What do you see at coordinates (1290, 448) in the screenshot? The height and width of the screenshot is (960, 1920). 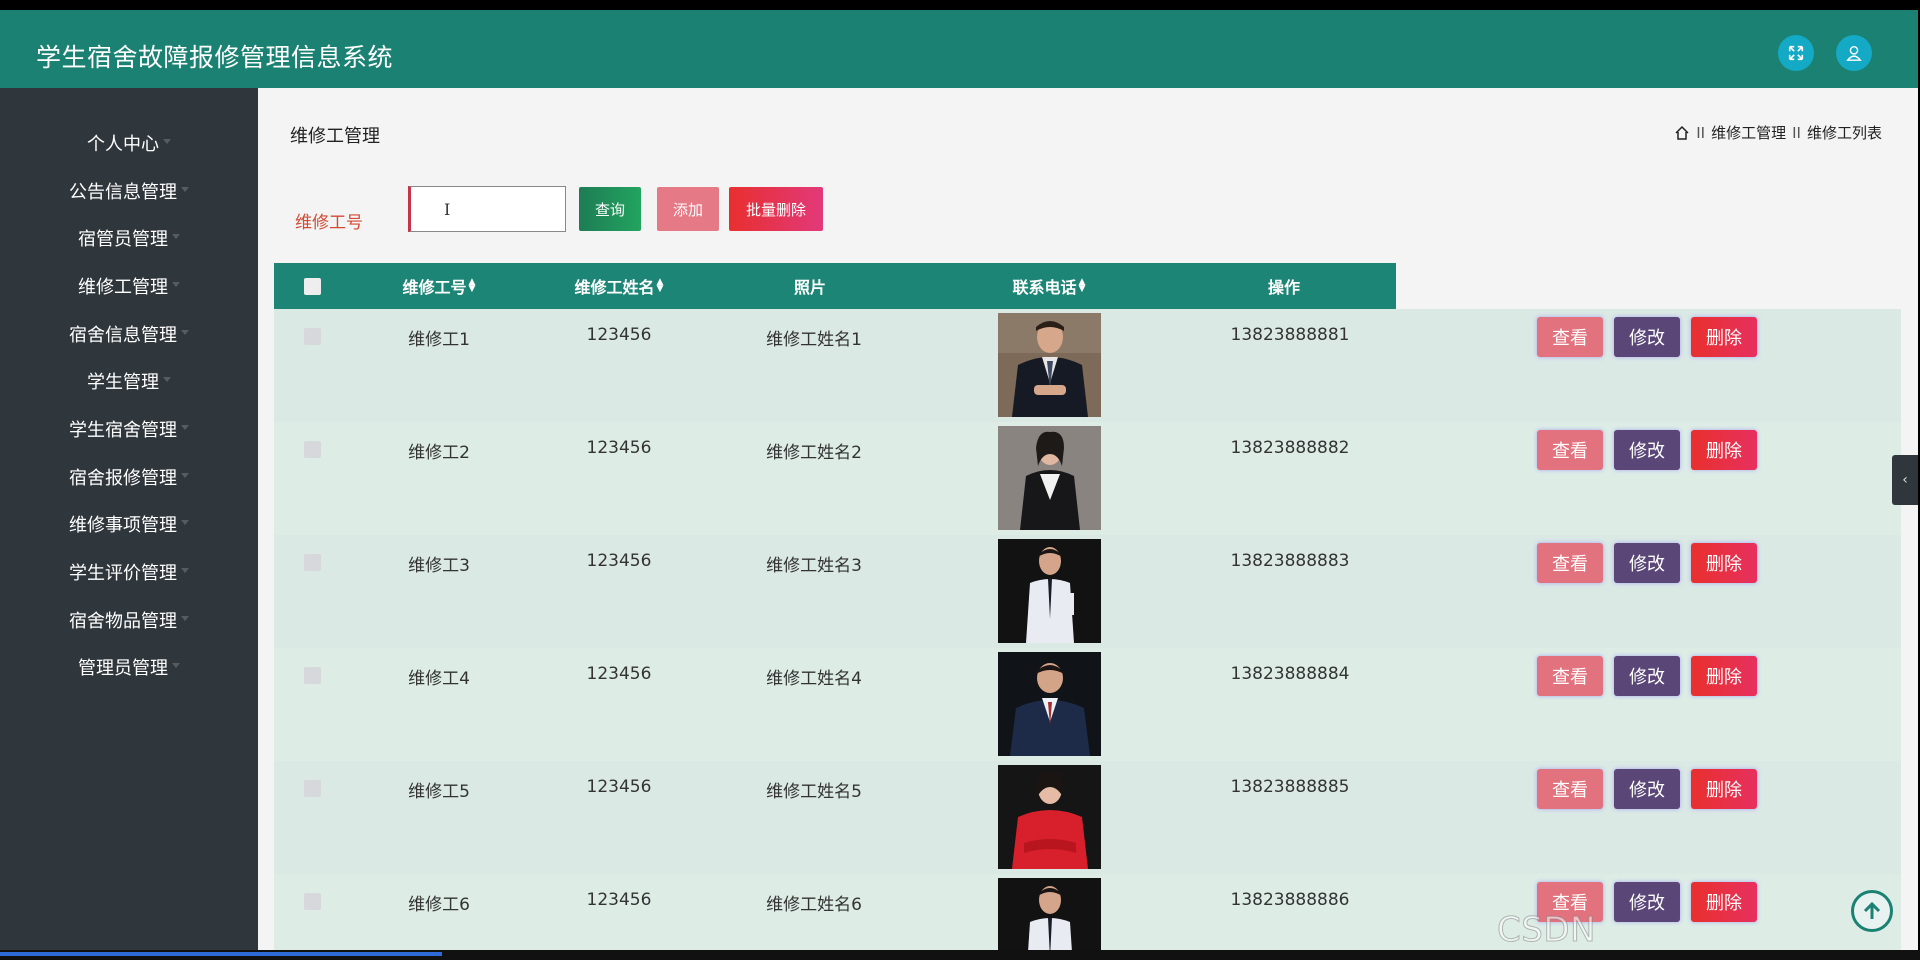 I see `cell-phone: 13823888882` at bounding box center [1290, 448].